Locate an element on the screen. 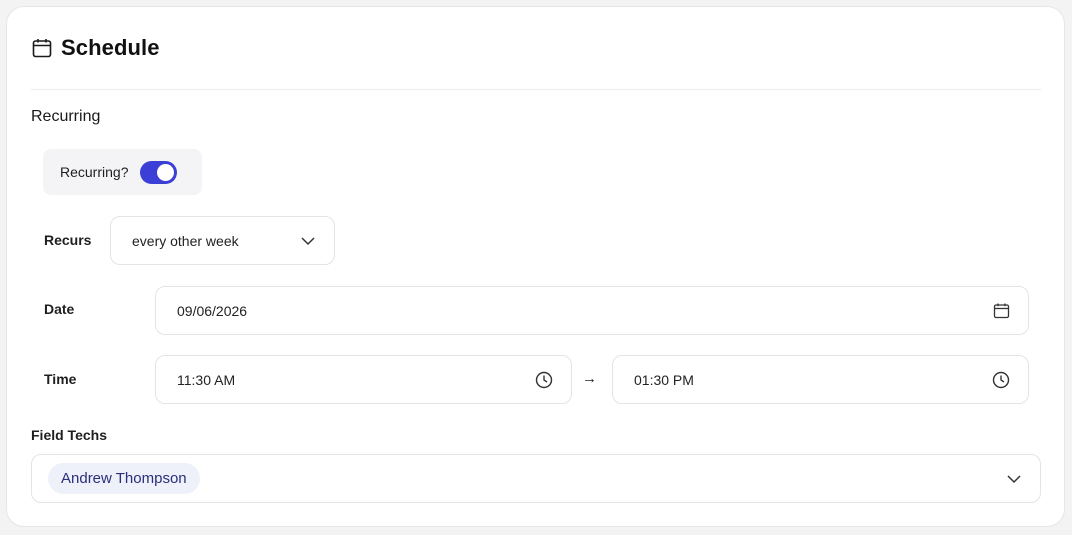 The image size is (1072, 535). field-techs-label: Field Techs is located at coordinates (69, 435).